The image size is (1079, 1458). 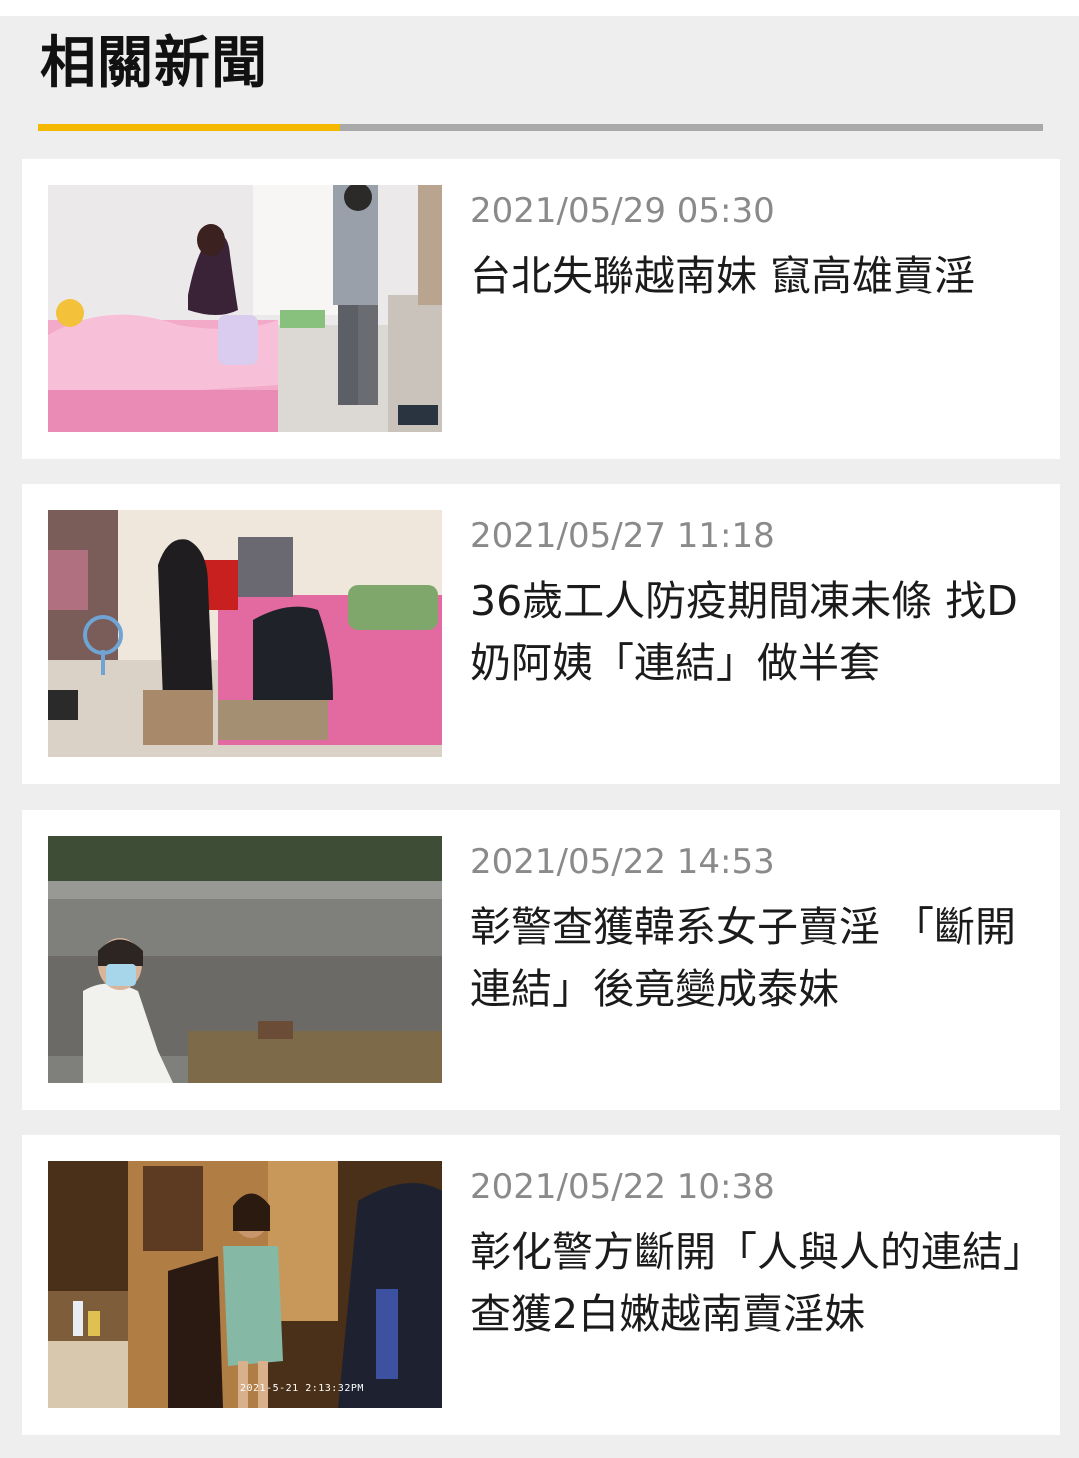 I want to click on news-thumbnail: 2021-5-21 2:13:32PM, so click(x=245, y=1284).